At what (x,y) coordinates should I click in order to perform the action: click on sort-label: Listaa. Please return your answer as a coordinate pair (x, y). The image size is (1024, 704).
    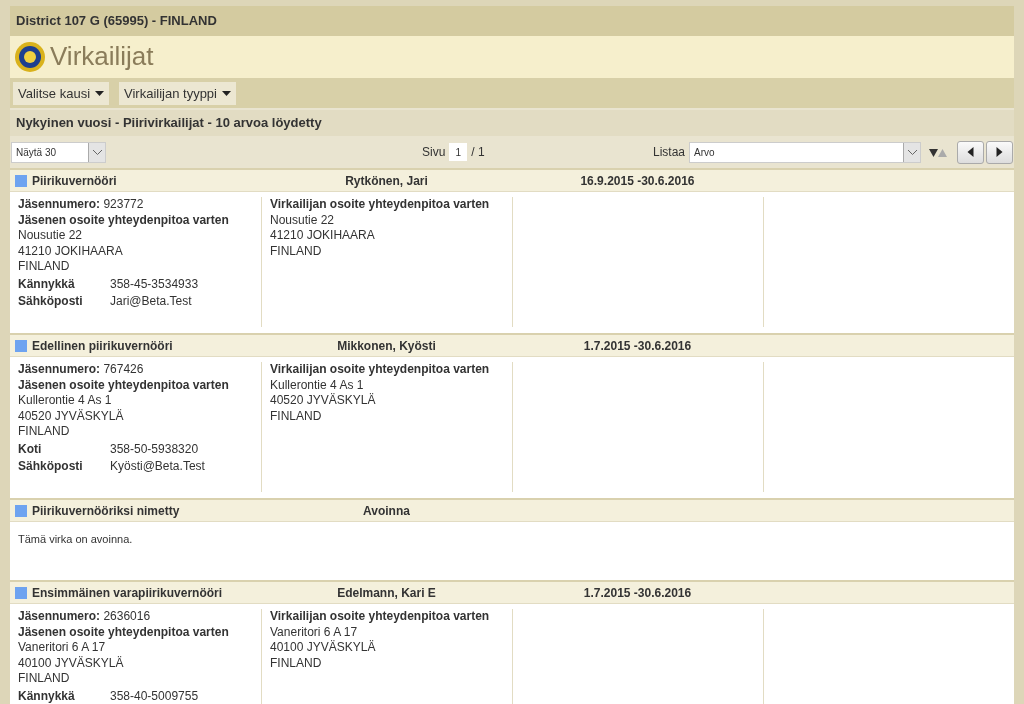
    Looking at the image, I should click on (668, 152).